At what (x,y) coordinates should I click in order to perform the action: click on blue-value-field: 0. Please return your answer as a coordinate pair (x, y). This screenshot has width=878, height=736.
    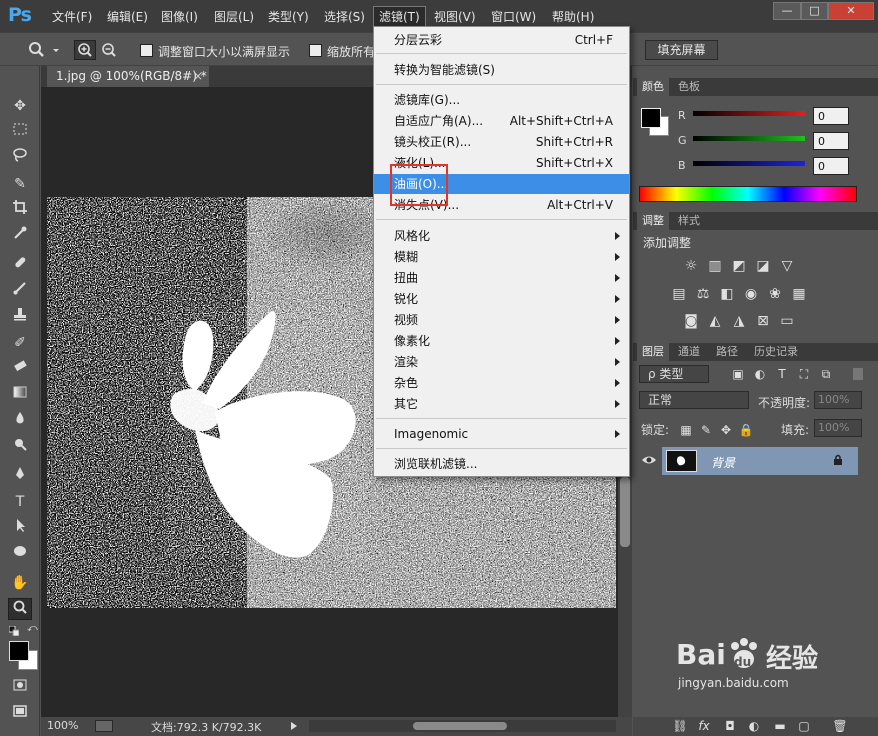
    Looking at the image, I should click on (831, 166).